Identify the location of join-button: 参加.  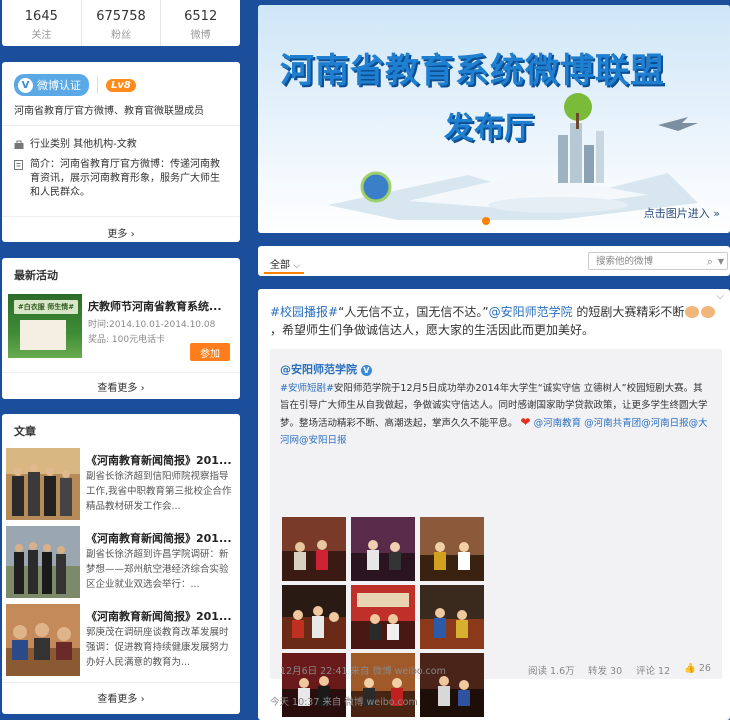
(210, 352).